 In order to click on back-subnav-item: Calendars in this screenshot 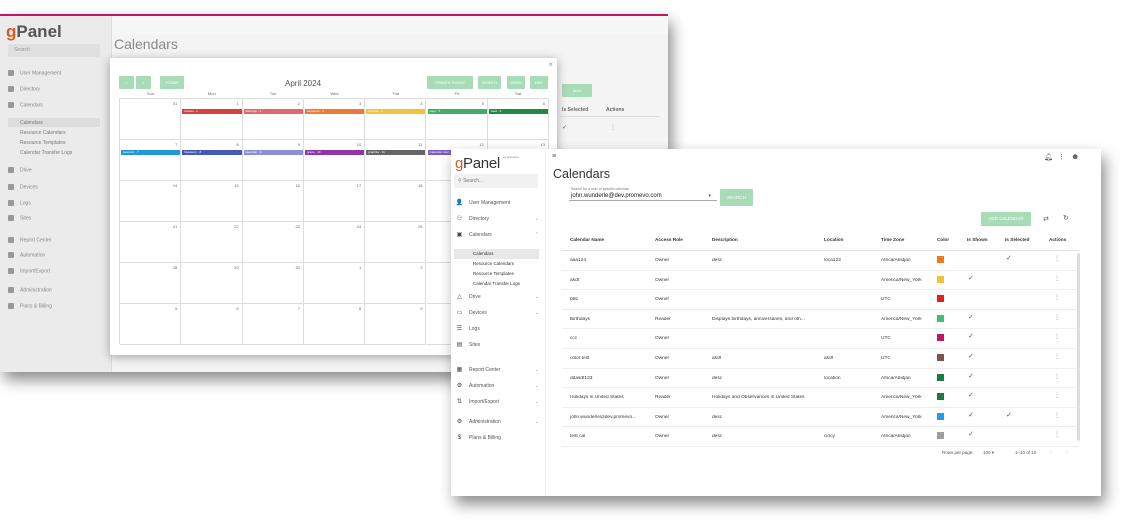, I will do `click(31, 123)`.